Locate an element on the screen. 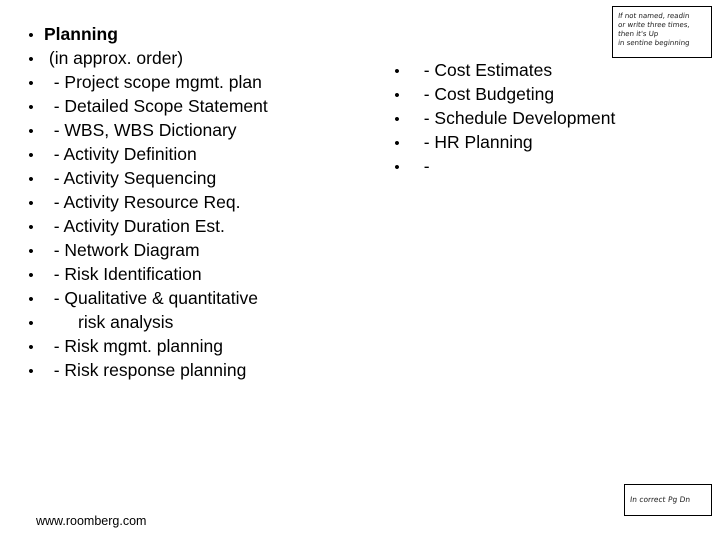 The image size is (720, 540). list-item: • - Cost Estimates is located at coordinates (530, 70).